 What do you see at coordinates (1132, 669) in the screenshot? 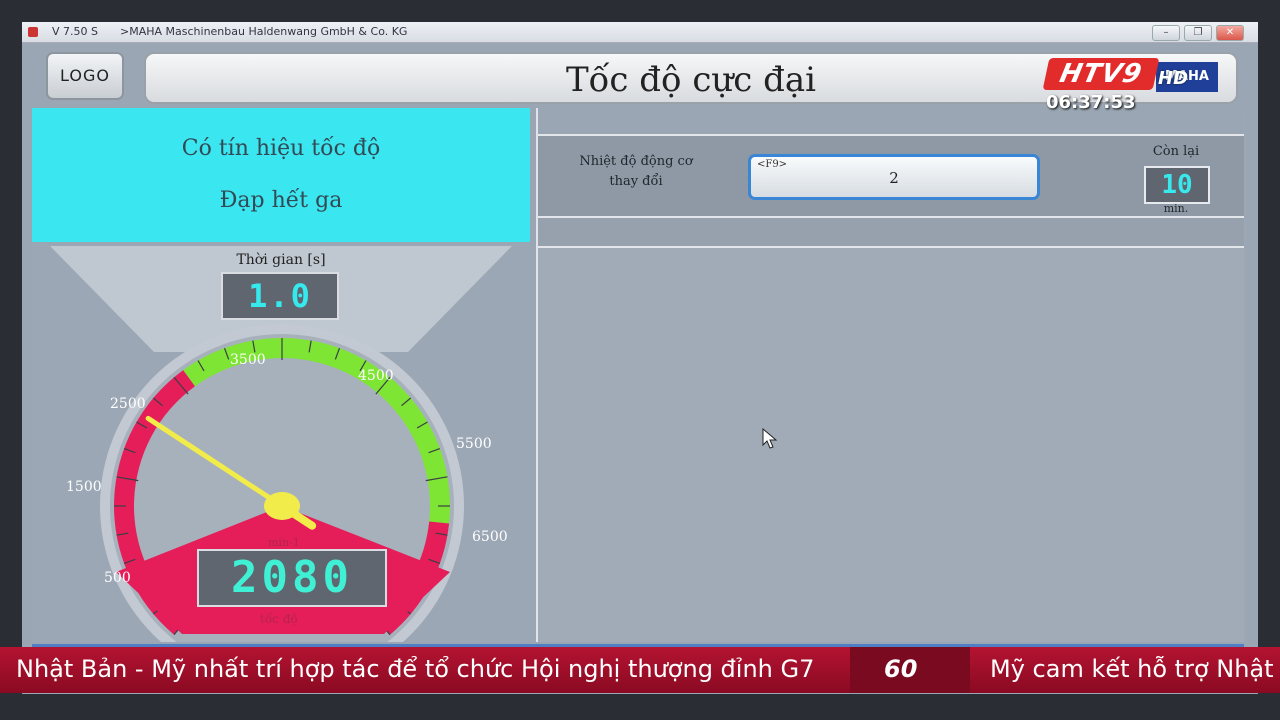
I see `ticker-headline-2: Mỹ cam kết hỗ trợ Nhật` at bounding box center [1132, 669].